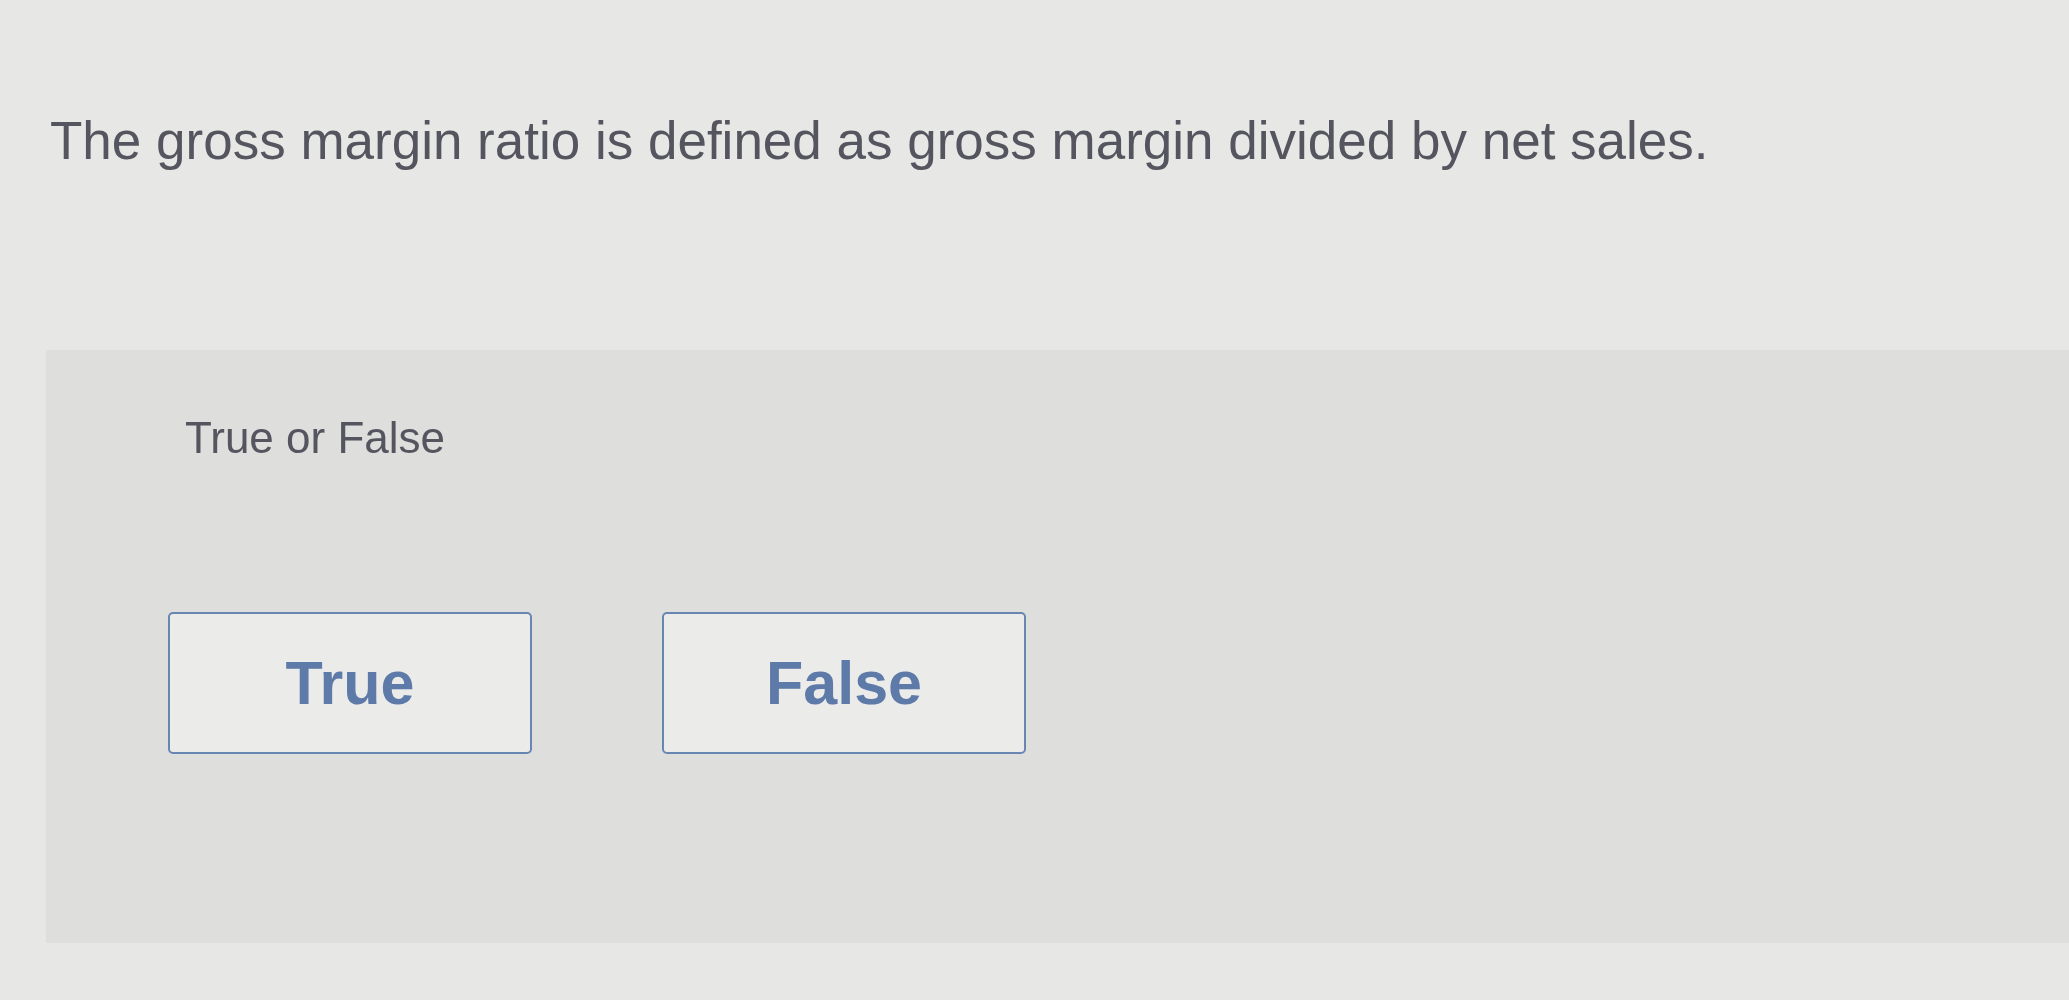 The height and width of the screenshot is (1000, 2069). I want to click on question-text: The gross margin ratio is defined as gross margin divided by net sales., so click(879, 141).